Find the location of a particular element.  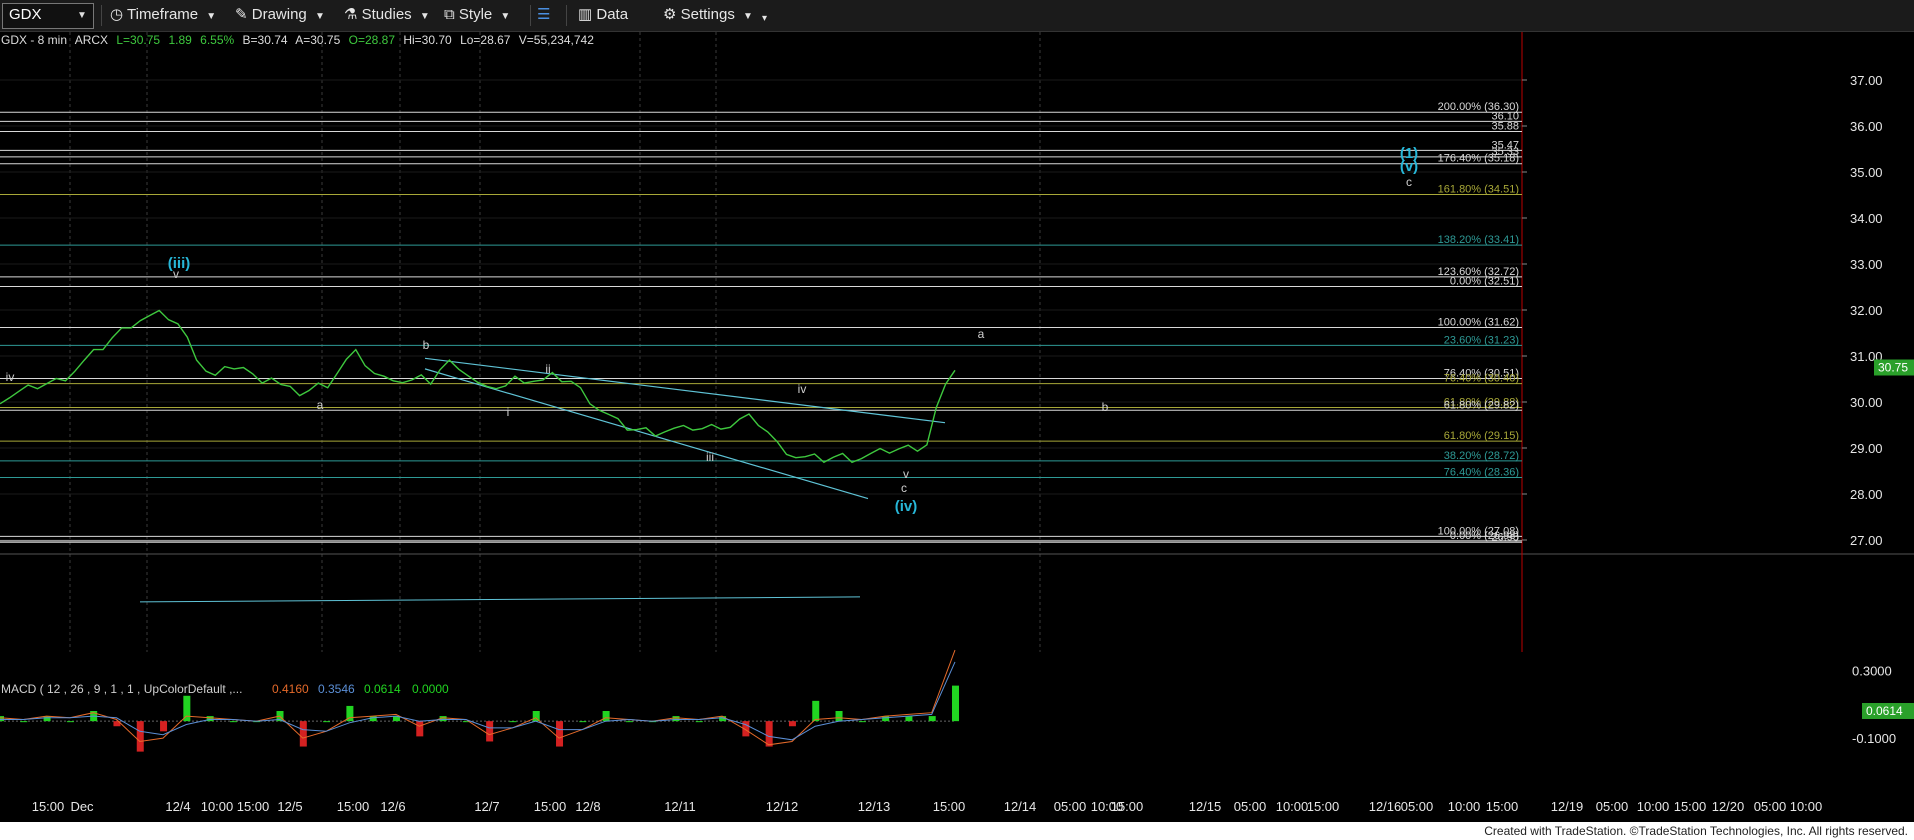

clock-icon: ◷ is located at coordinates (117, 14).